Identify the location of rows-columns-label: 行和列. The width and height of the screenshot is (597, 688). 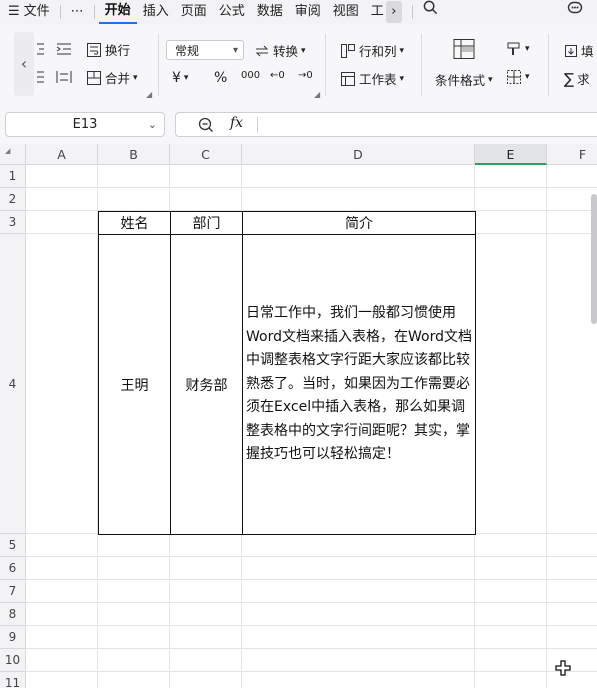
(378, 51).